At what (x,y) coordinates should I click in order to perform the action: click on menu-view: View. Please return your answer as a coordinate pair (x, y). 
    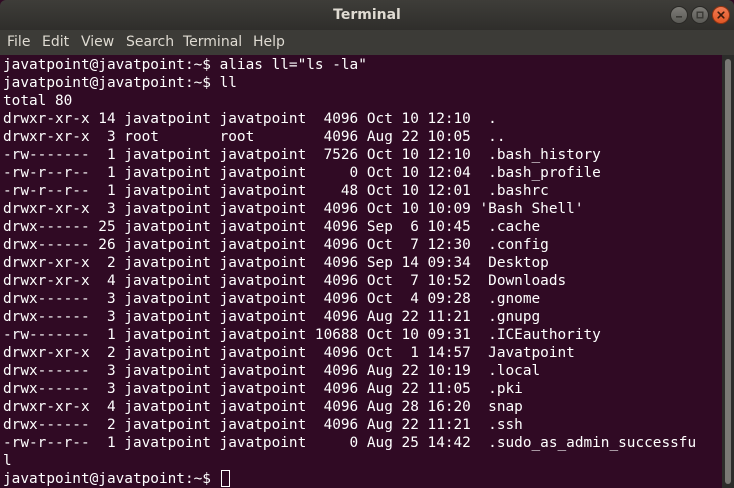
    Looking at the image, I should click on (97, 42).